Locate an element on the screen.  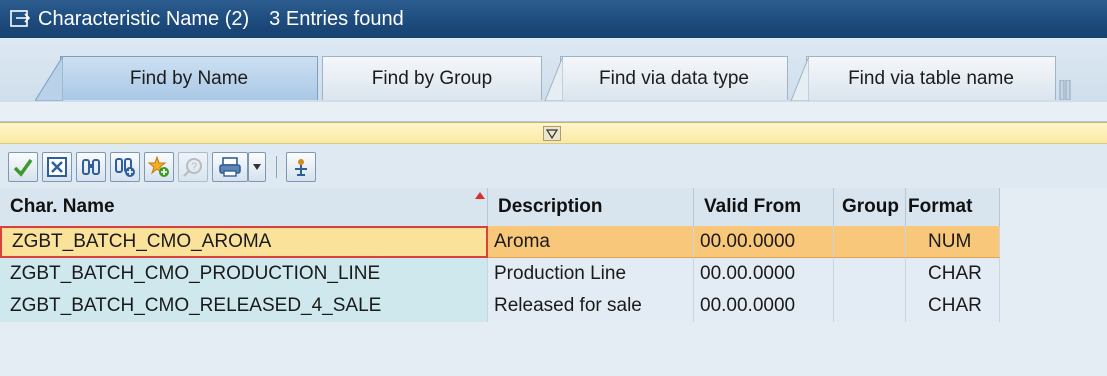
cell-format: NUM is located at coordinates (953, 242).